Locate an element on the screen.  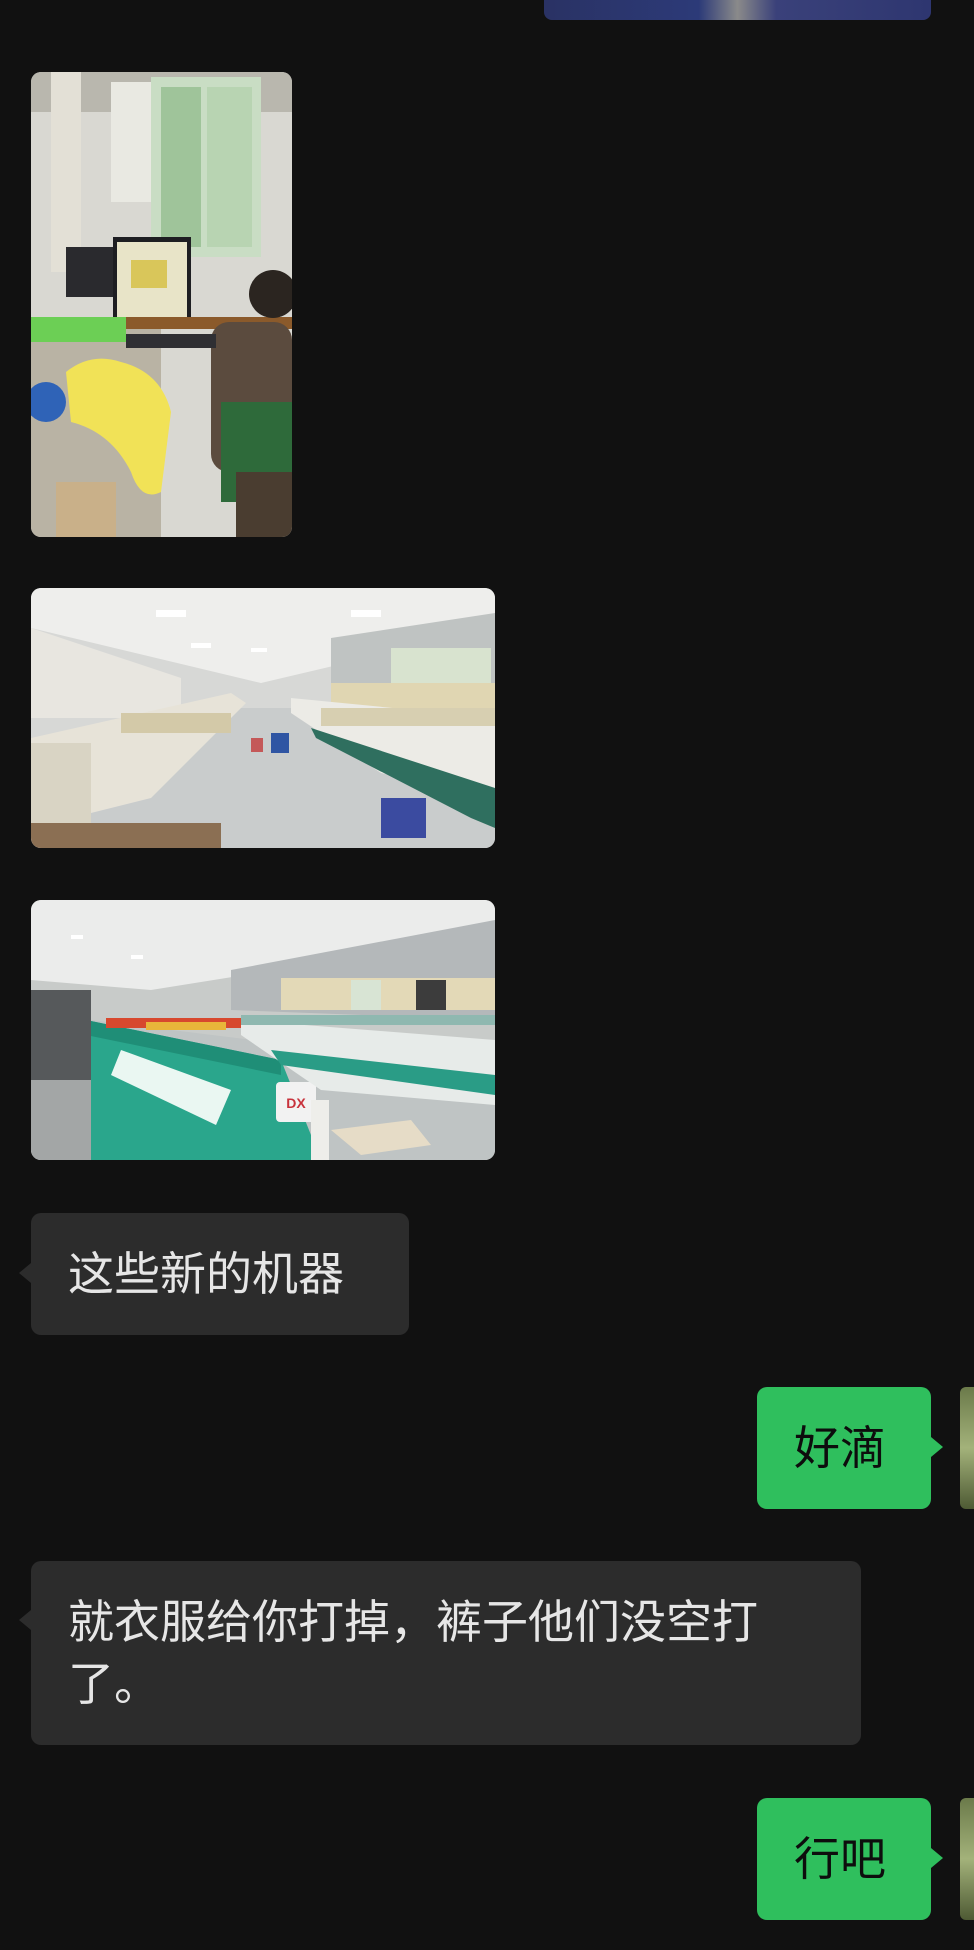
message-bubble-outgoing: 好滴 is located at coordinates (844, 1448).